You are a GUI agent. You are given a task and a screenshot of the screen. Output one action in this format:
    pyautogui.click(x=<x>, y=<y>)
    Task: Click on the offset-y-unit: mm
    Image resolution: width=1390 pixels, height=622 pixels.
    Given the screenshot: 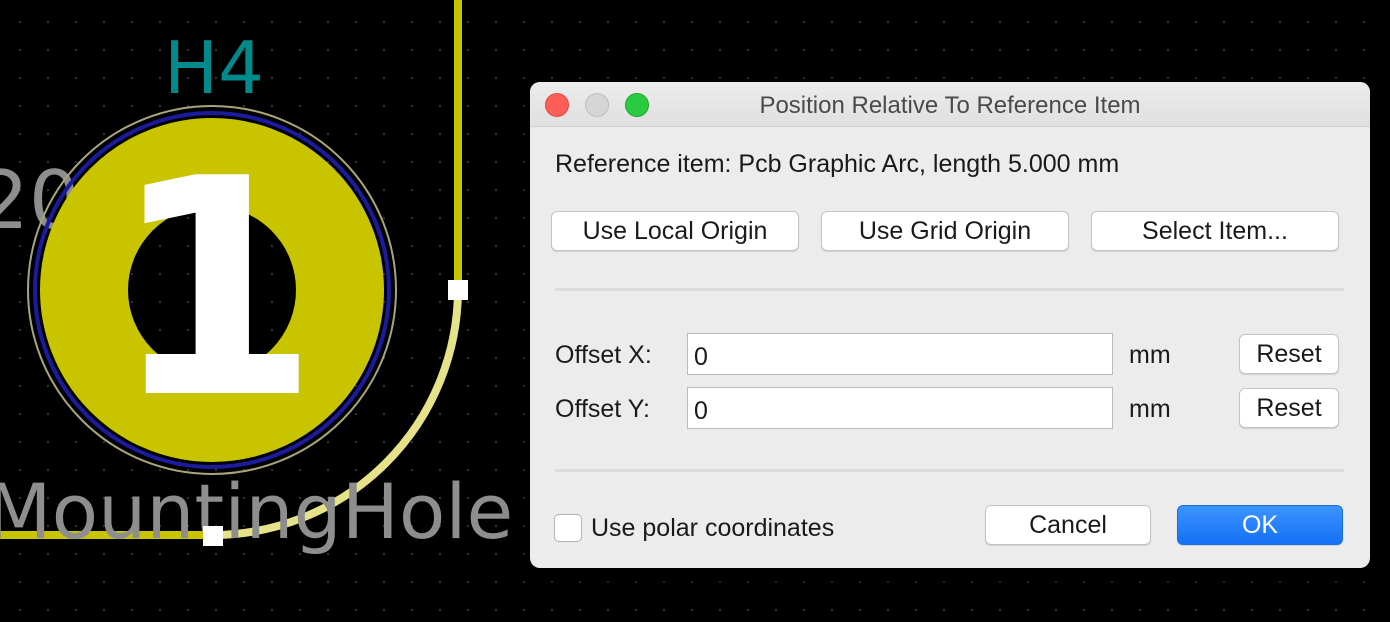 What is the action you would take?
    pyautogui.click(x=1150, y=409)
    